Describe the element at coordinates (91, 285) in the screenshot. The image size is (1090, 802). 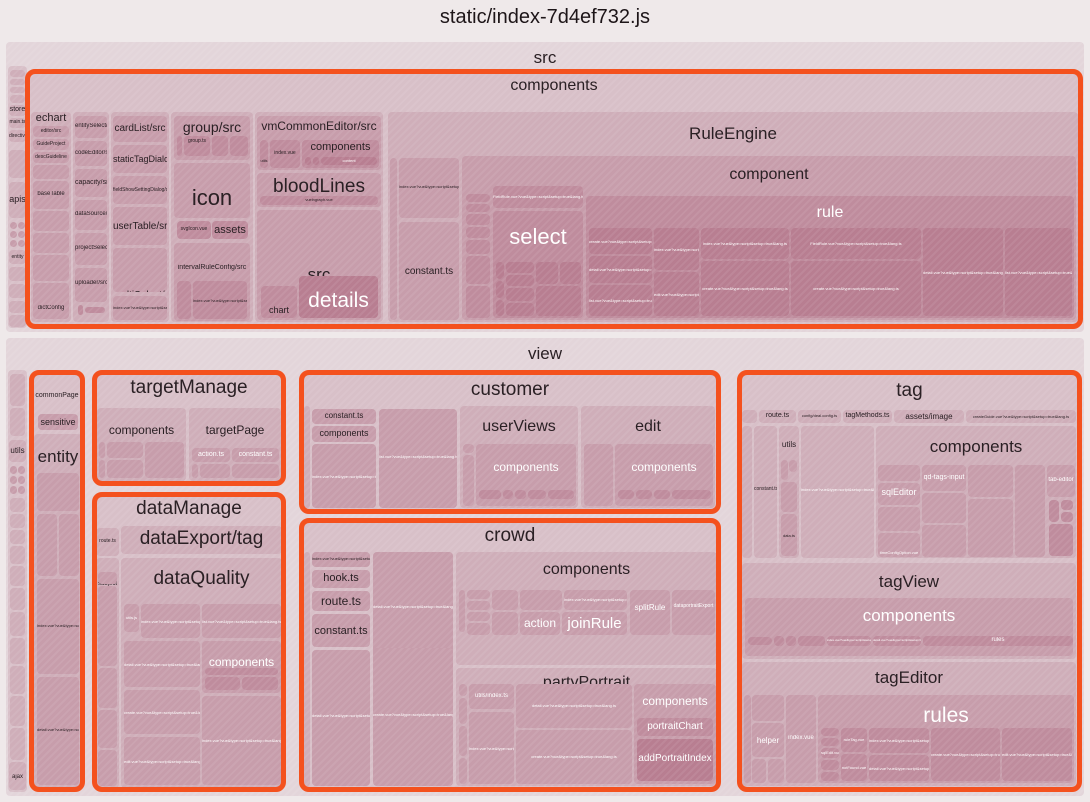
I see `node-uploader-src: uploader/src` at that location.